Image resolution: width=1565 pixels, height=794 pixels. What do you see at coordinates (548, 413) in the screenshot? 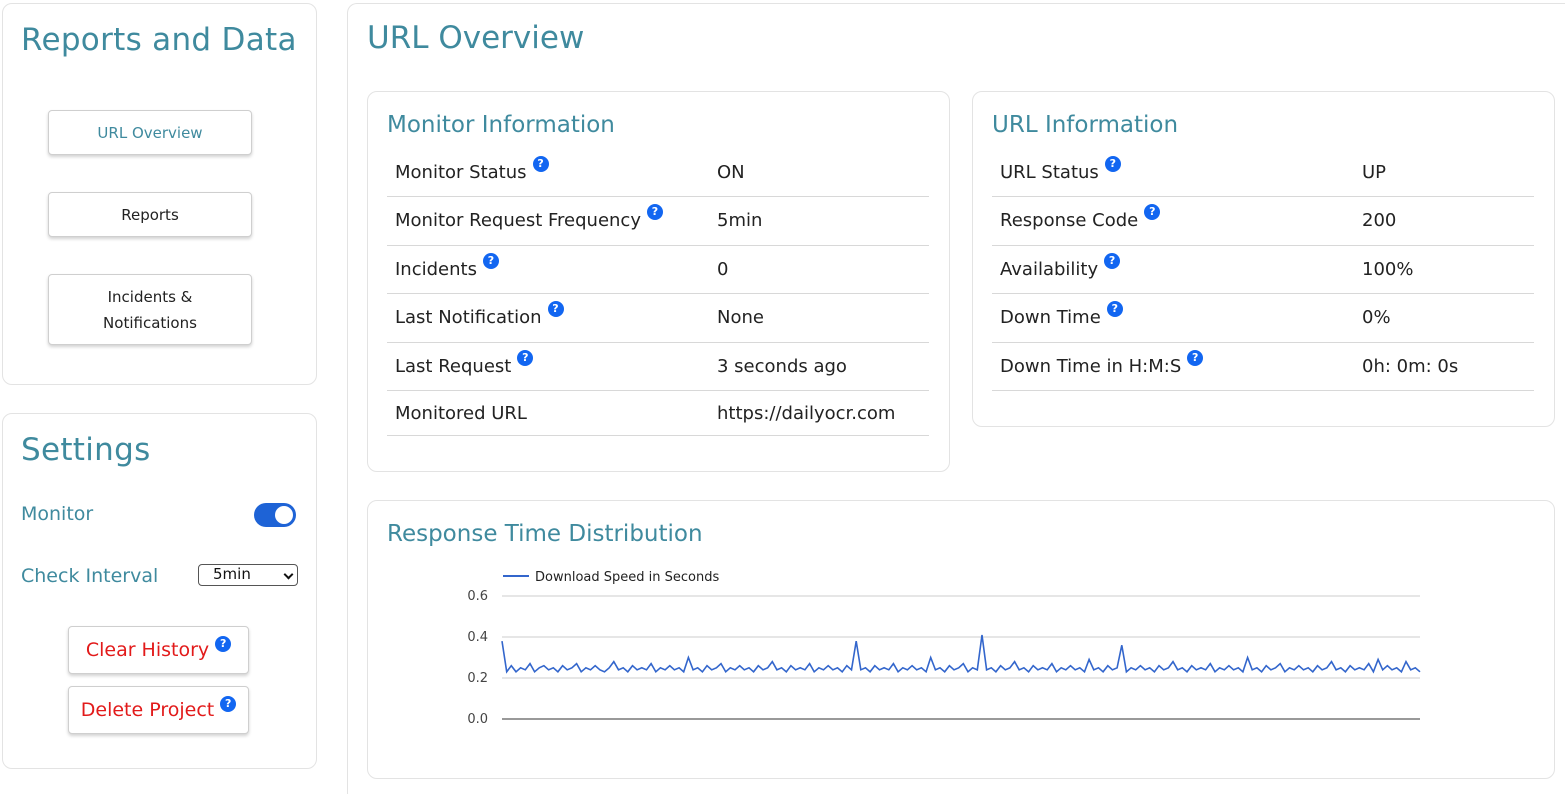
I see `monitored-url-label: Monitored URL` at bounding box center [548, 413].